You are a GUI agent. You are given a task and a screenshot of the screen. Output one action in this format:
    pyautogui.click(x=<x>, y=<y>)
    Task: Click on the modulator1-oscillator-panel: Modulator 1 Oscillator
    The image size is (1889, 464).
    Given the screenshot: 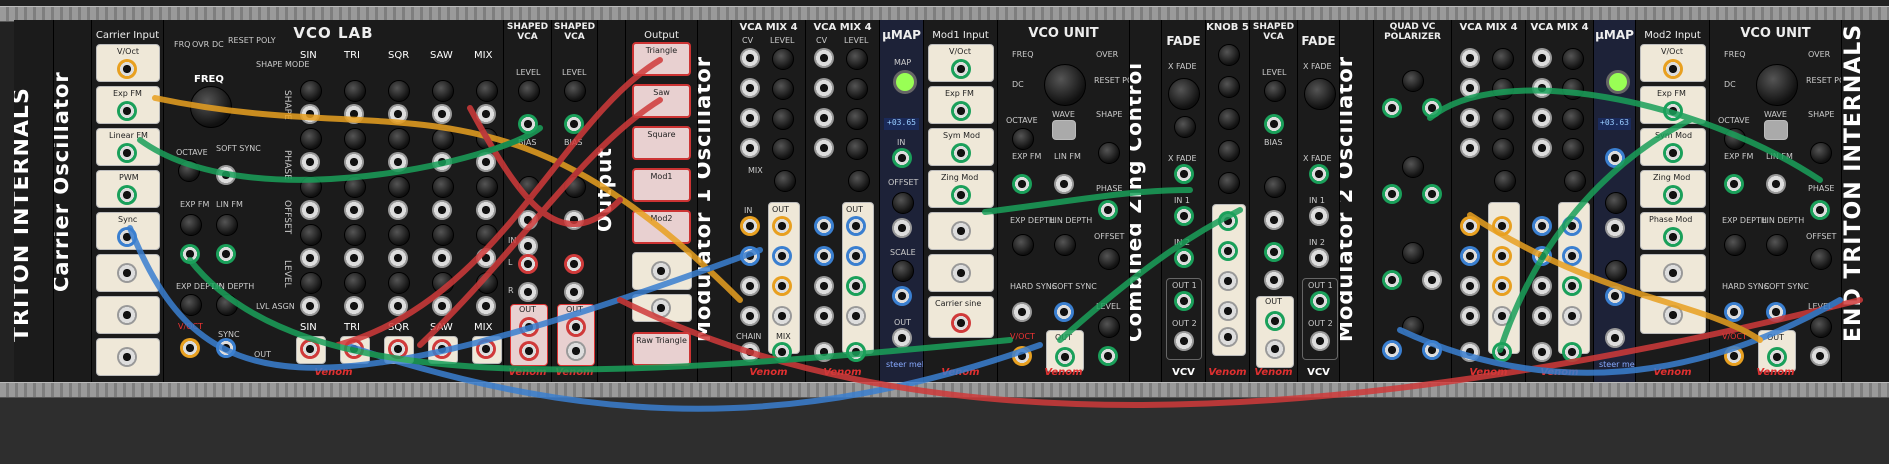 What is the action you would take?
    pyautogui.click(x=715, y=201)
    